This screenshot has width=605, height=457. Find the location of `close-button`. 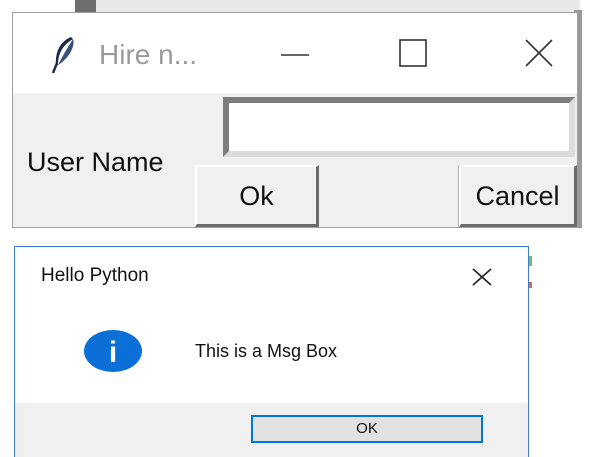

close-button is located at coordinates (539, 53).